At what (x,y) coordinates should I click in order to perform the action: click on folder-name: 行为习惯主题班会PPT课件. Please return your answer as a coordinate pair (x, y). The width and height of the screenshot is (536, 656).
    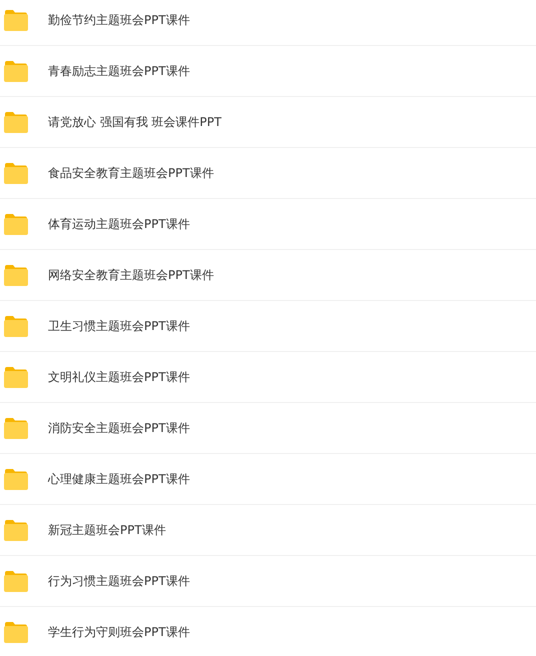
    Looking at the image, I should click on (119, 581).